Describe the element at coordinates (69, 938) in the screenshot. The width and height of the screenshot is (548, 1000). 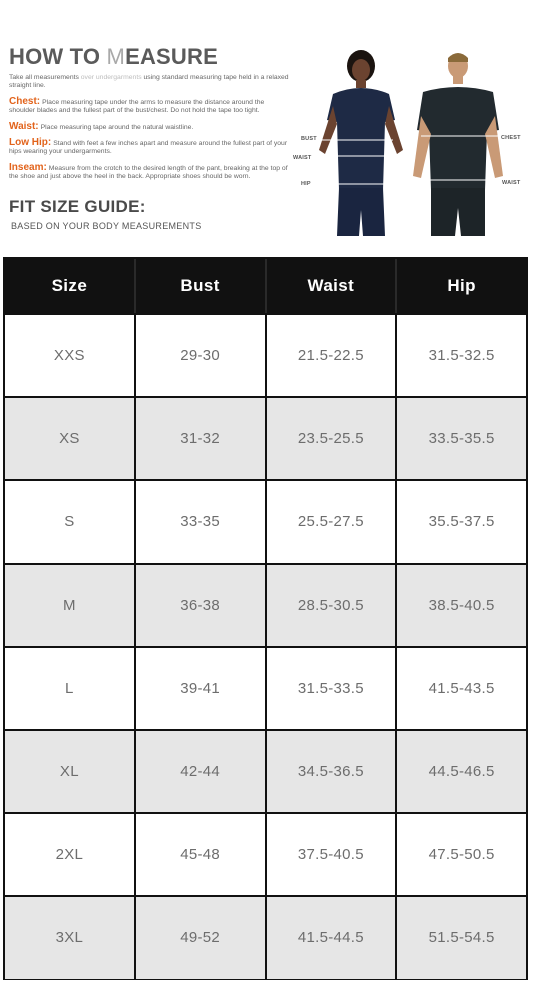
I see `cell-size: 3XL` at that location.